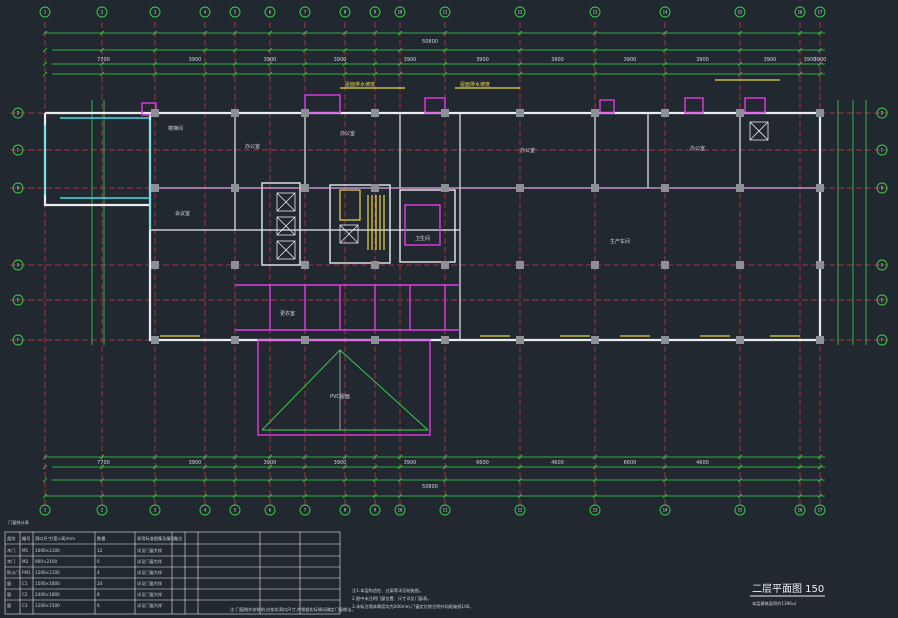 The image size is (898, 618). I want to click on axis-bubble-label: 10, so click(400, 12).